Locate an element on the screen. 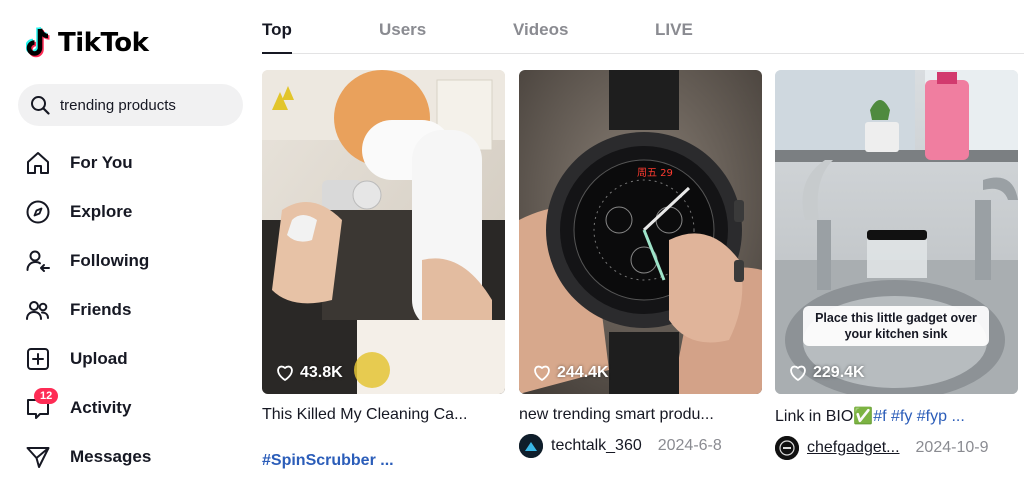 This screenshot has width=1024, height=477. sidebar-item-for-you: For You is located at coordinates (134, 162).